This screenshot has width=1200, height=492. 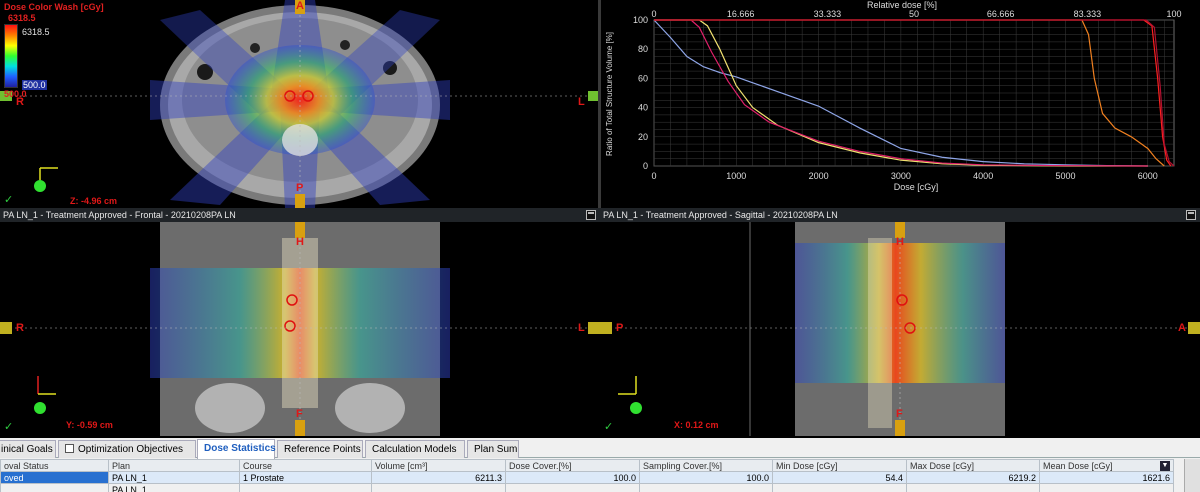 I want to click on col-plan: Plan, so click(x=174, y=465).